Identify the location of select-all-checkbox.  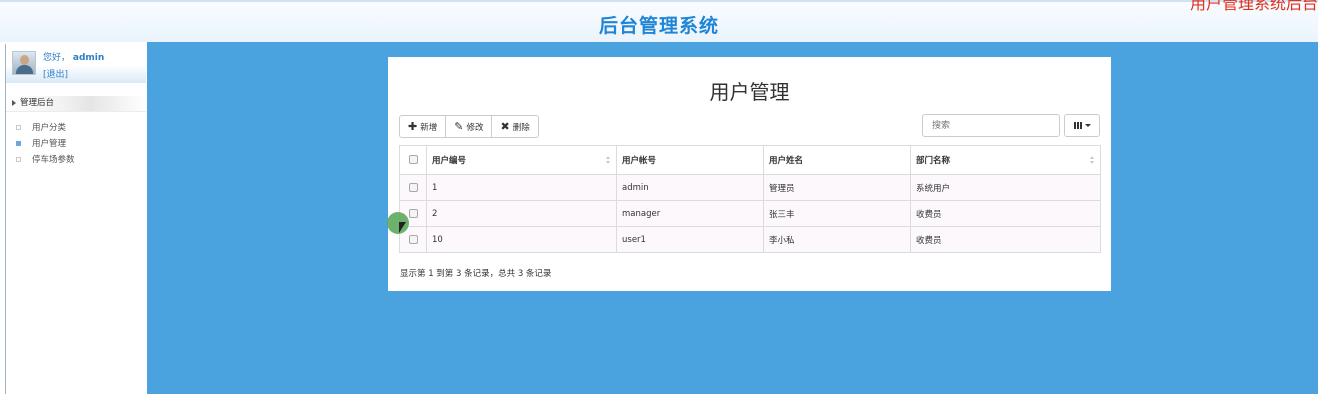
(413, 159).